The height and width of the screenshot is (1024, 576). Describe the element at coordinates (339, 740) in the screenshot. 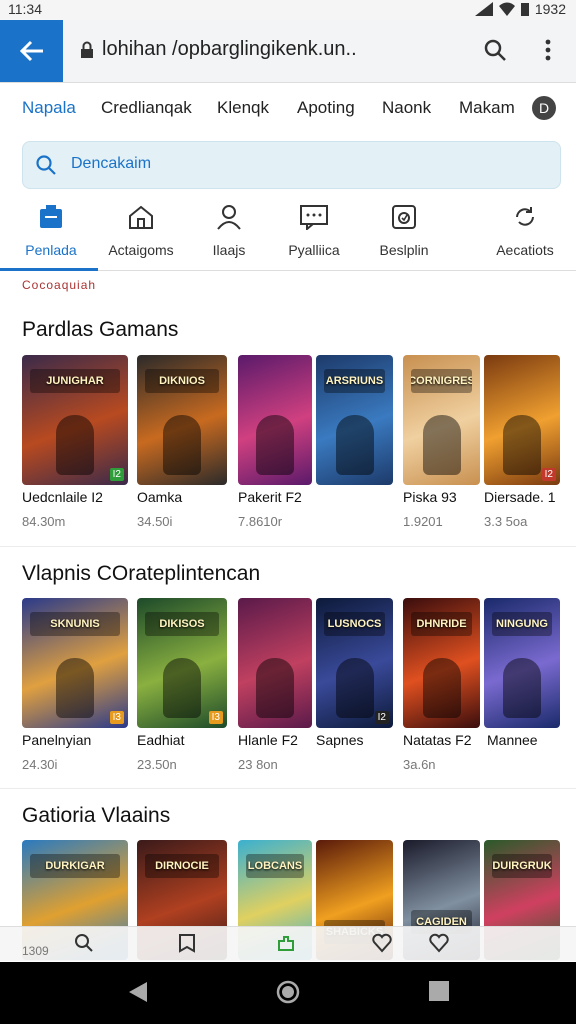

I see `game-title: Sapnes` at that location.